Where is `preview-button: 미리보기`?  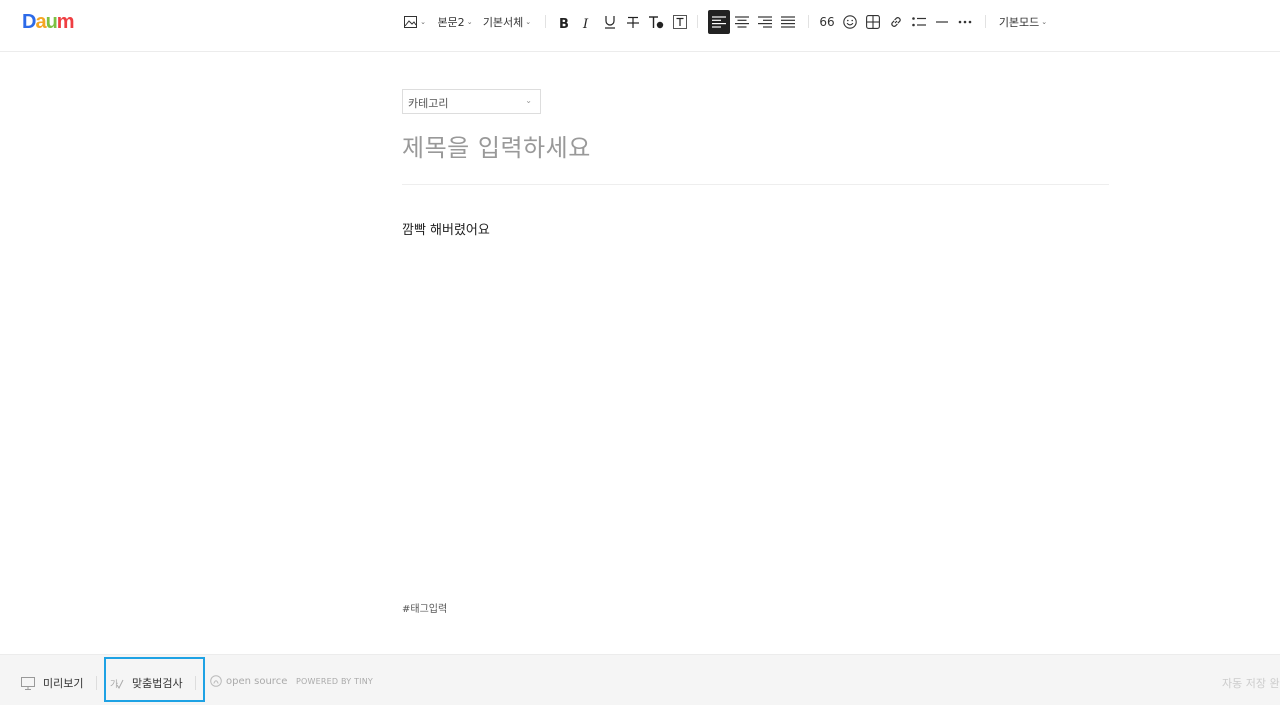 preview-button: 미리보기 is located at coordinates (52, 683).